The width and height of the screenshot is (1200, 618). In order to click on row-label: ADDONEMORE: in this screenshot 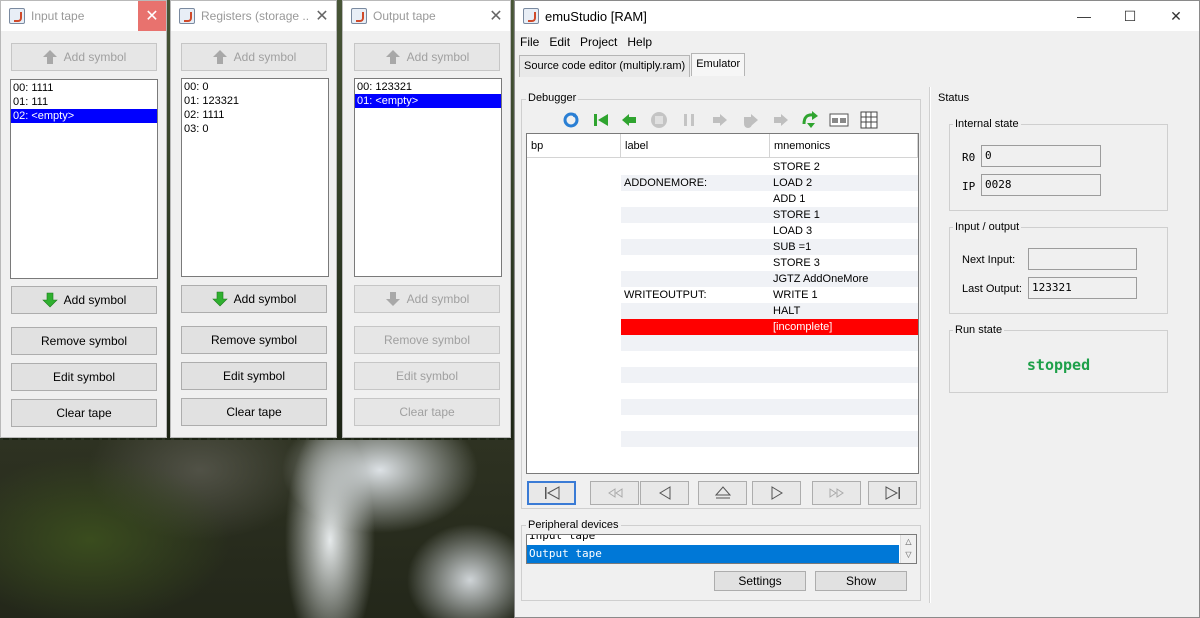, I will do `click(666, 183)`.